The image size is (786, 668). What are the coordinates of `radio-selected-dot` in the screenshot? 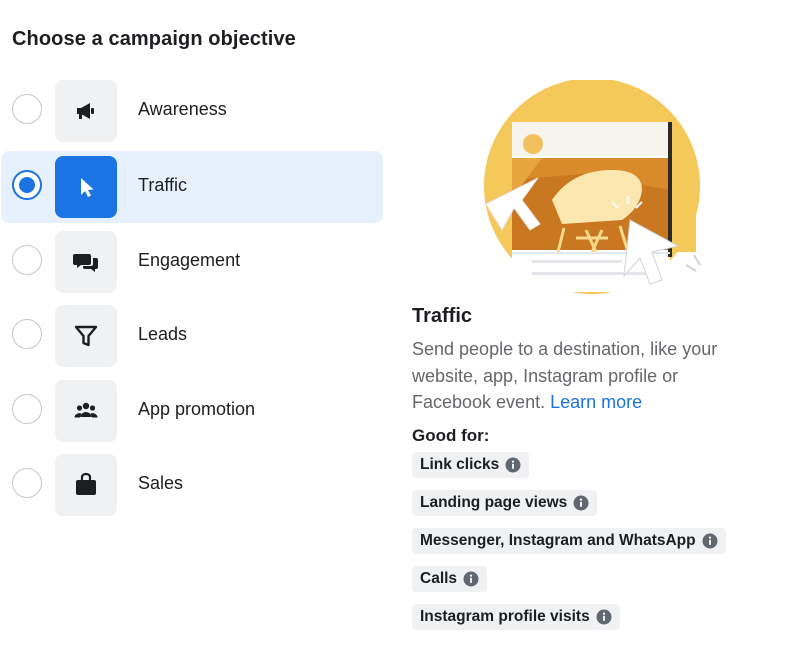 It's located at (27, 185).